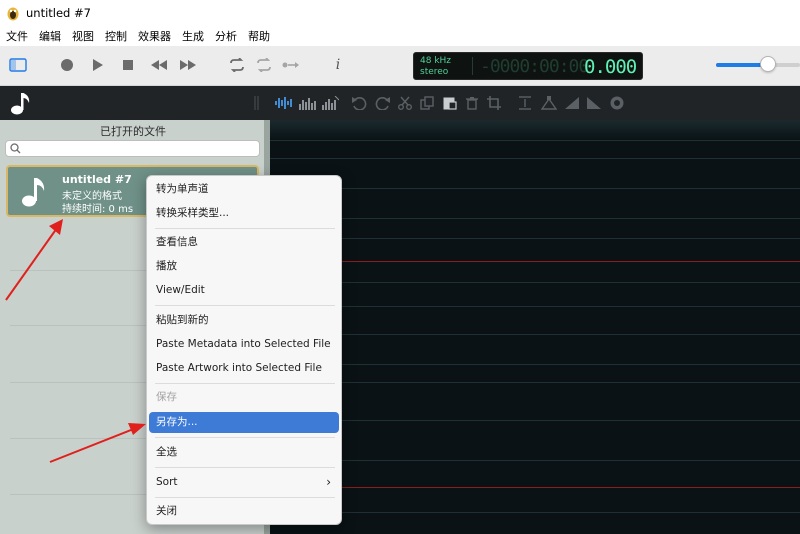 This screenshot has width=800, height=534. I want to click on rewind-button, so click(159, 65).